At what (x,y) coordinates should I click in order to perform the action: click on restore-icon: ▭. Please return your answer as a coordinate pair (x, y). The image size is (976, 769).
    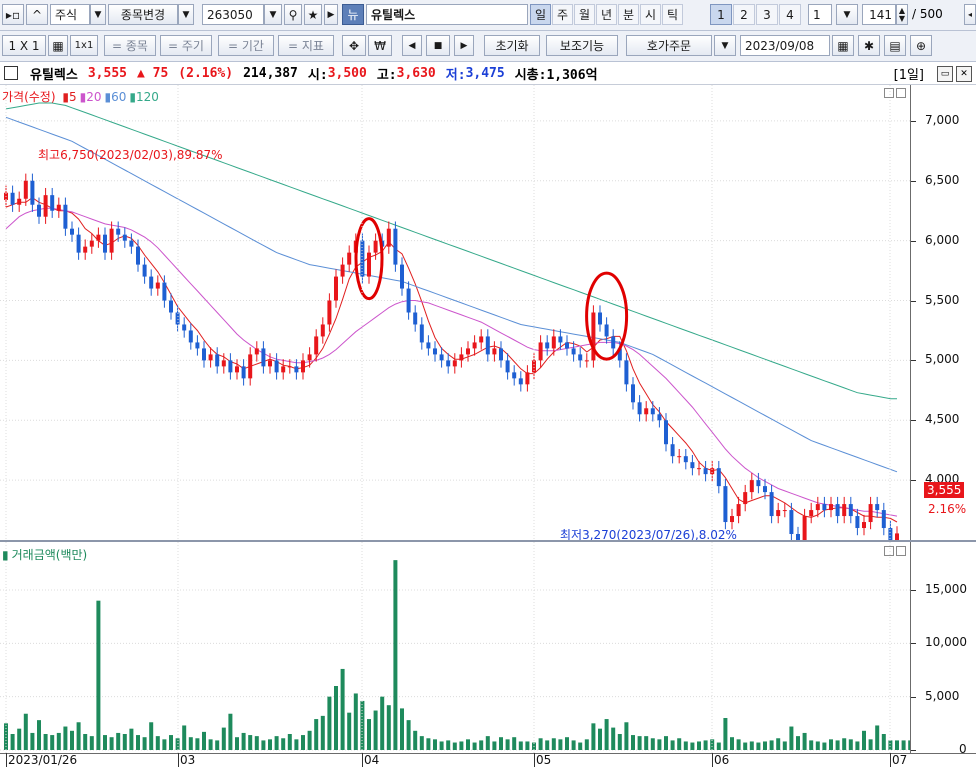
    Looking at the image, I should click on (945, 73).